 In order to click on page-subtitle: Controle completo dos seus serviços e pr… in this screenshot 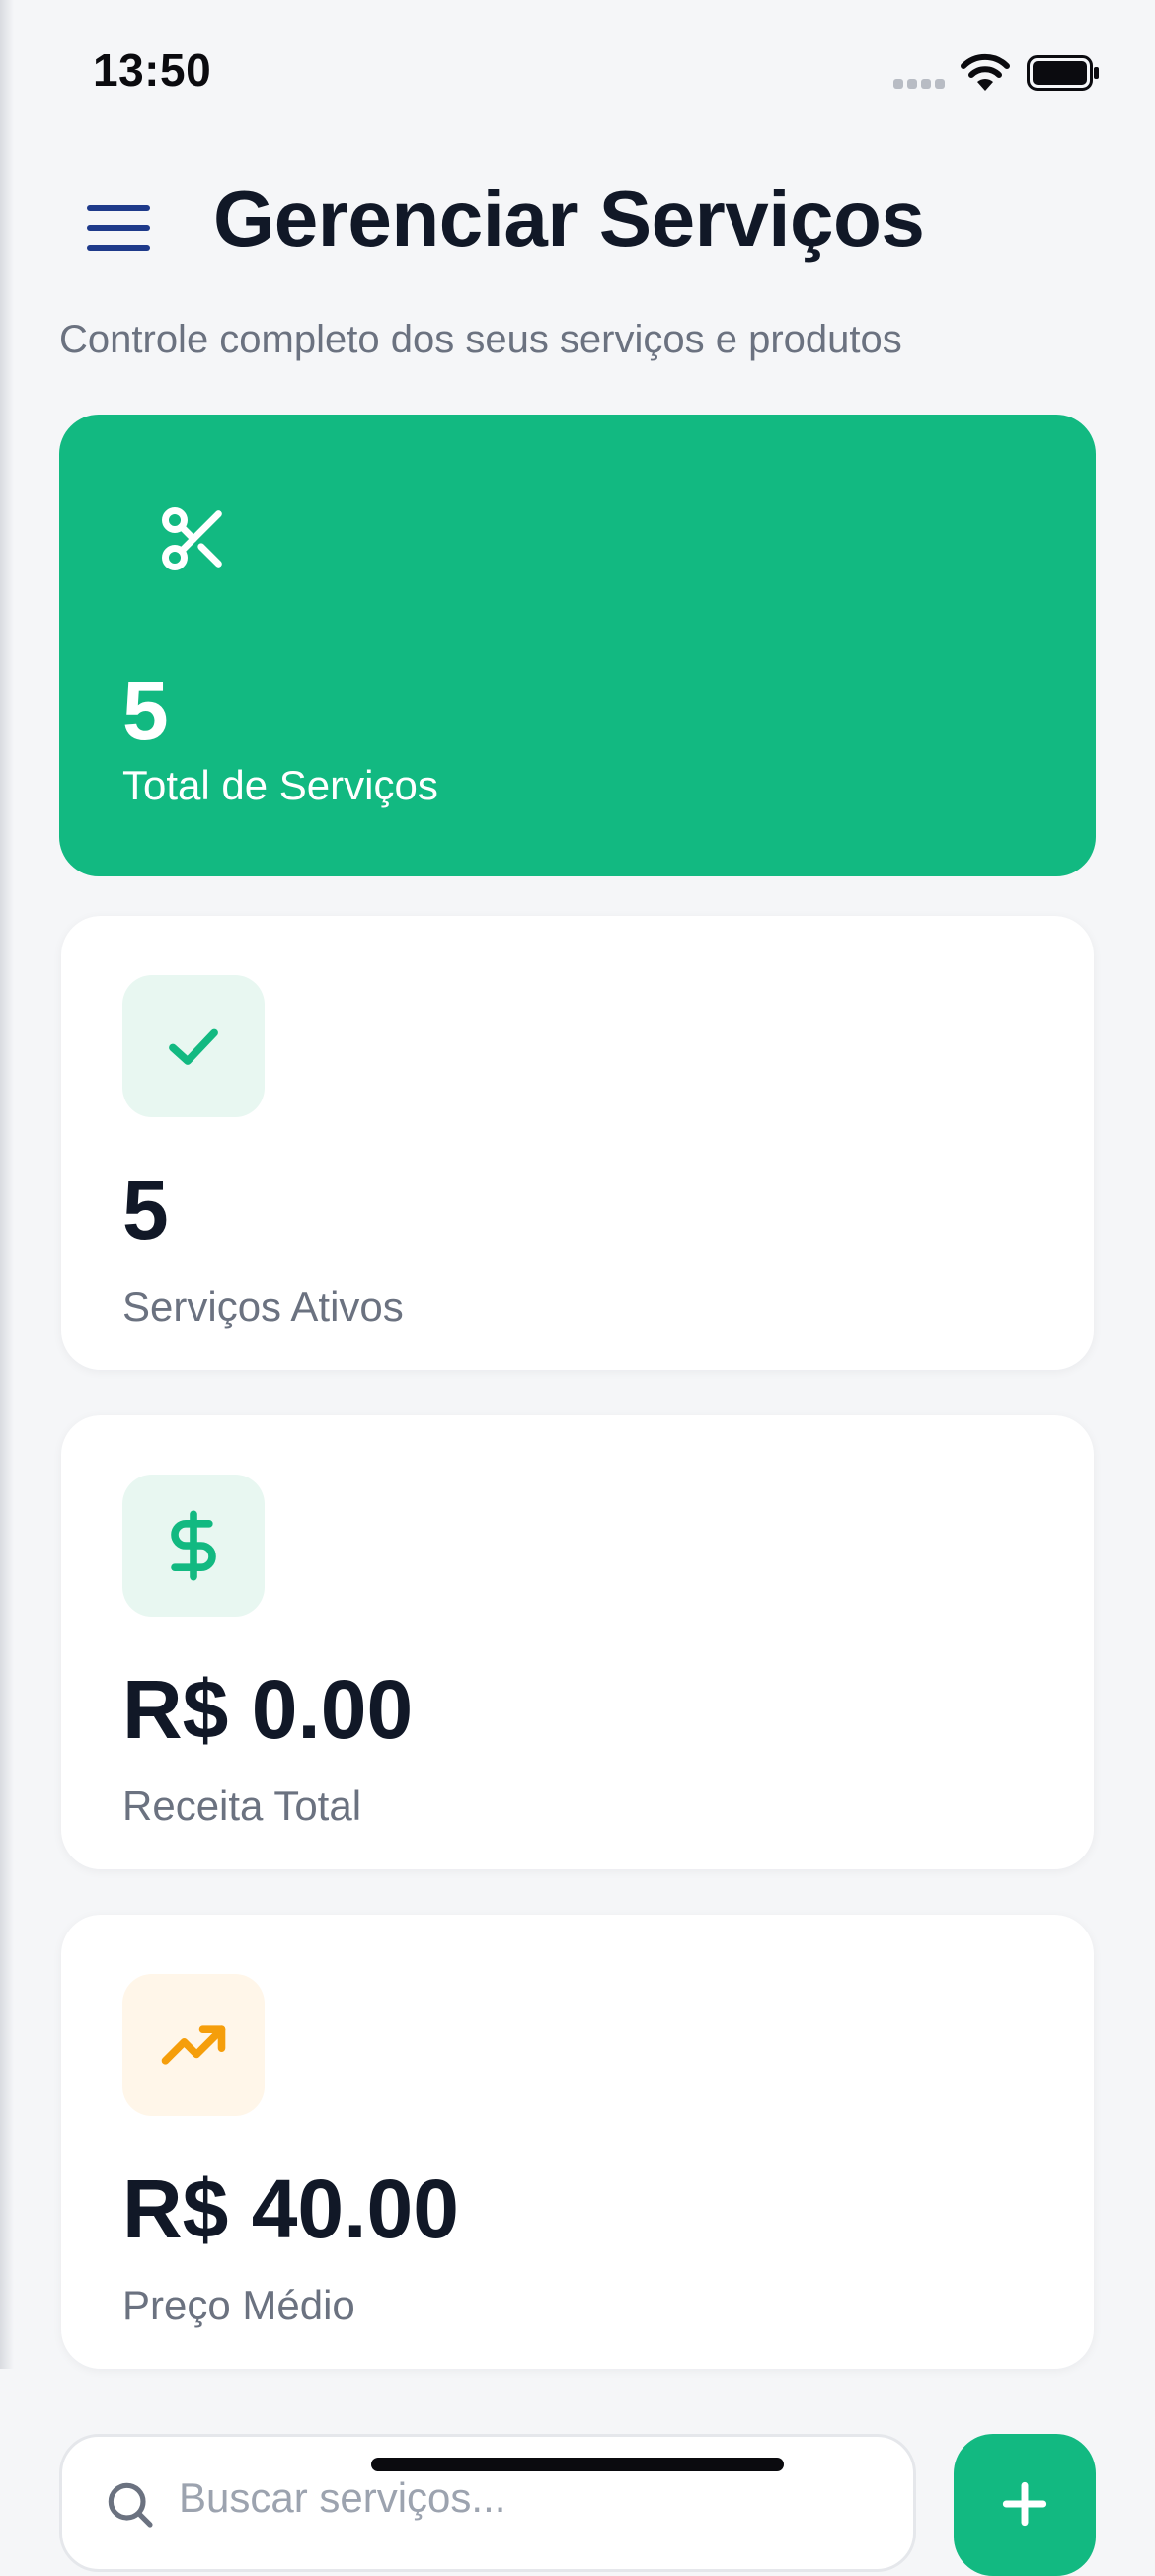, I will do `click(480, 339)`.